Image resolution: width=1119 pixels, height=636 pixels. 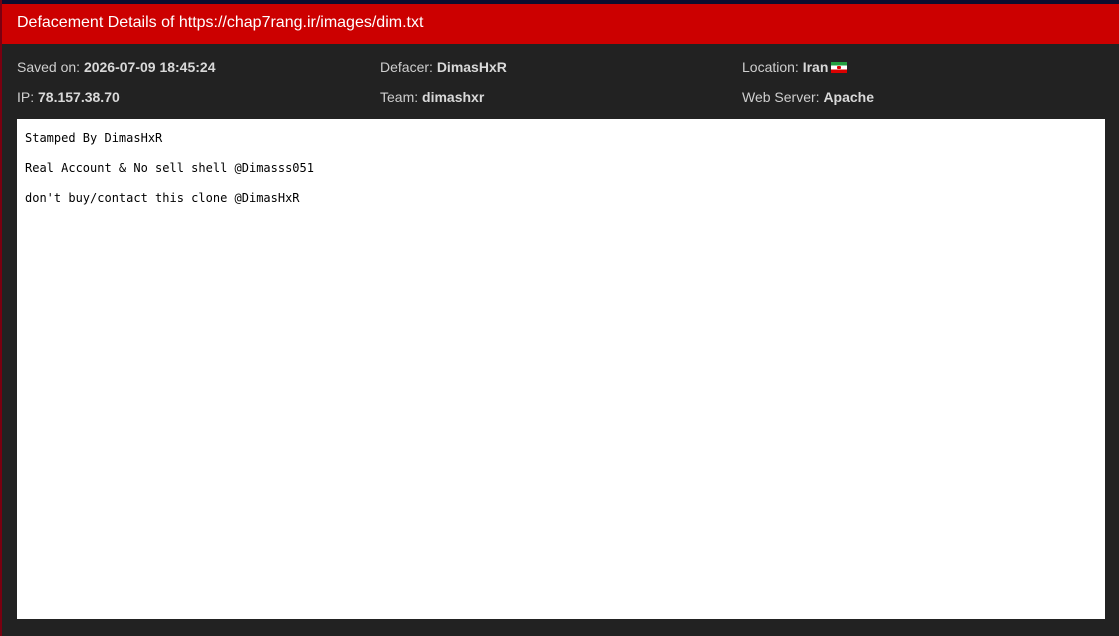 I want to click on location-value: Iran, so click(x=815, y=67).